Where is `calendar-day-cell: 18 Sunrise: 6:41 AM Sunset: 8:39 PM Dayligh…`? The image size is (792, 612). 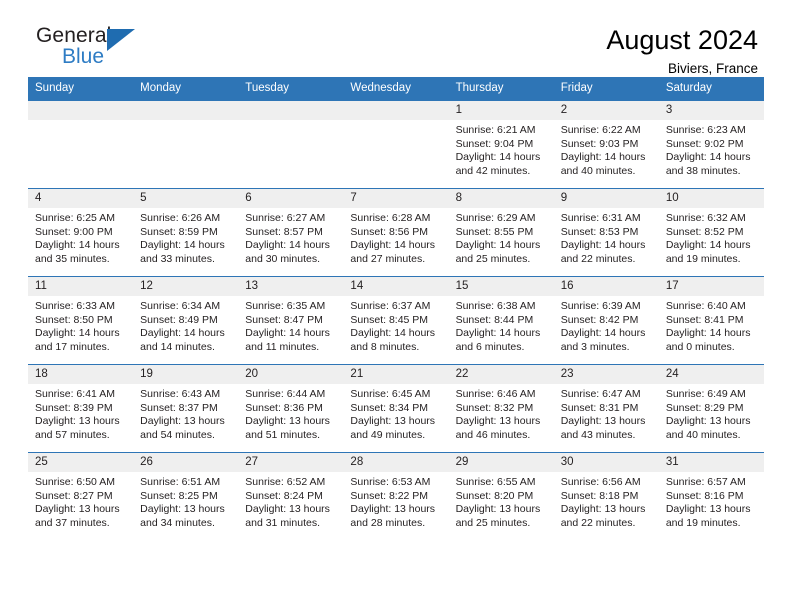 calendar-day-cell: 18 Sunrise: 6:41 AM Sunset: 8:39 PM Dayligh… is located at coordinates (81, 408).